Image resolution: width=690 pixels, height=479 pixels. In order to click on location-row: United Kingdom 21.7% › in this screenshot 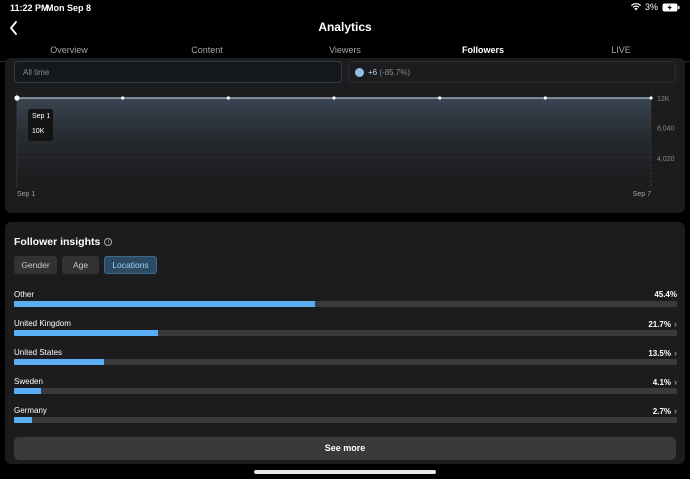, I will do `click(345, 332)`.